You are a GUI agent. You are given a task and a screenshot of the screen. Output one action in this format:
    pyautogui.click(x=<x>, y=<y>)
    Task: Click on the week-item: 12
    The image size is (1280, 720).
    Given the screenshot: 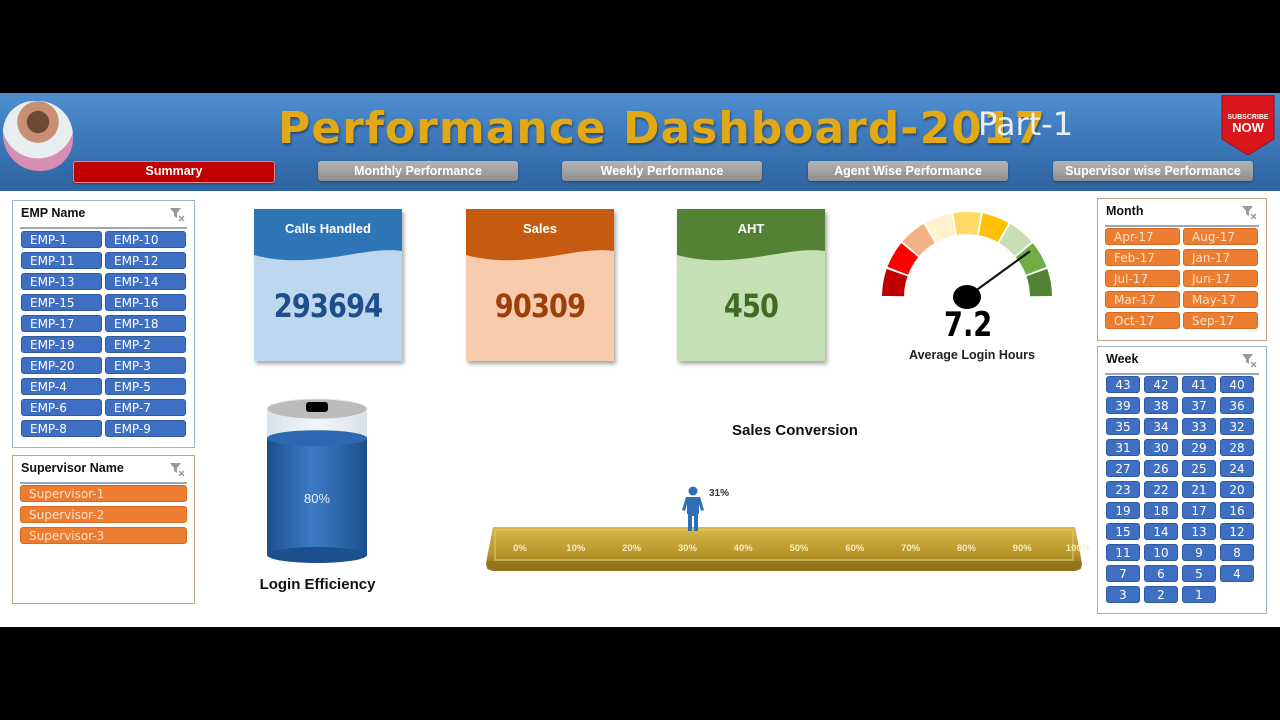 What is the action you would take?
    pyautogui.click(x=1237, y=531)
    